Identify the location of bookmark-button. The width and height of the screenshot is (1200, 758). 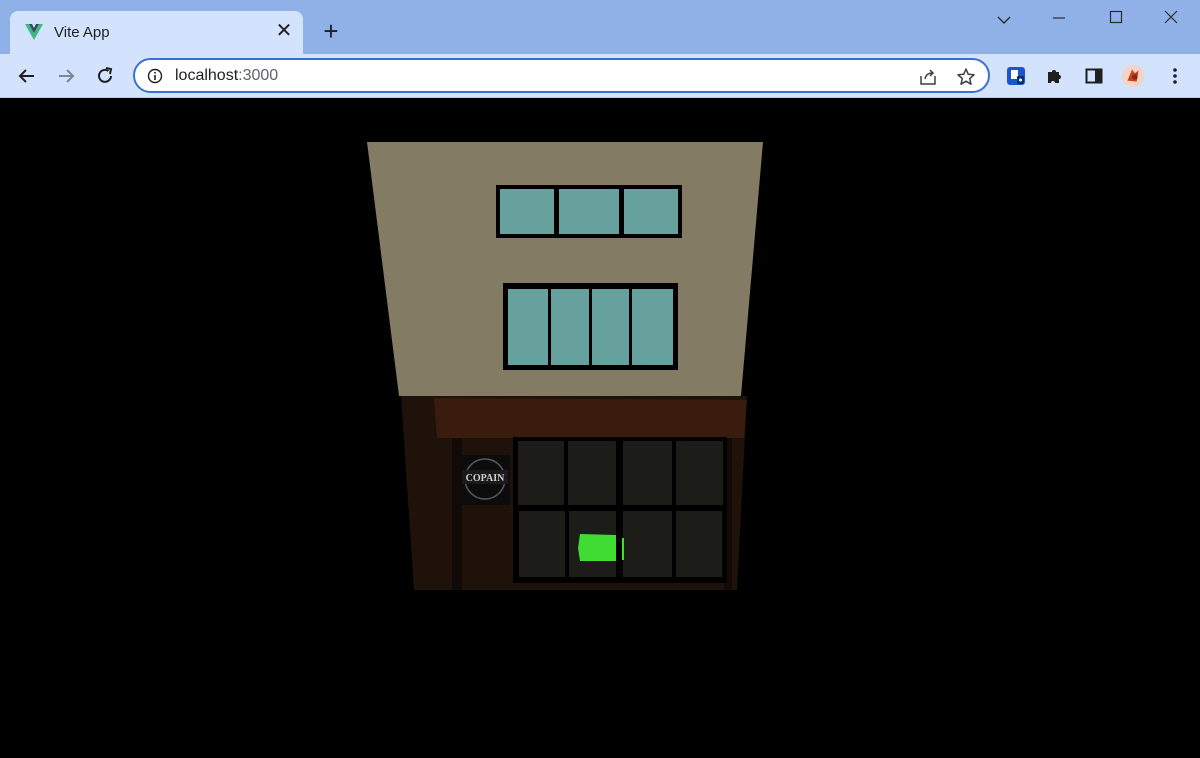
(966, 77).